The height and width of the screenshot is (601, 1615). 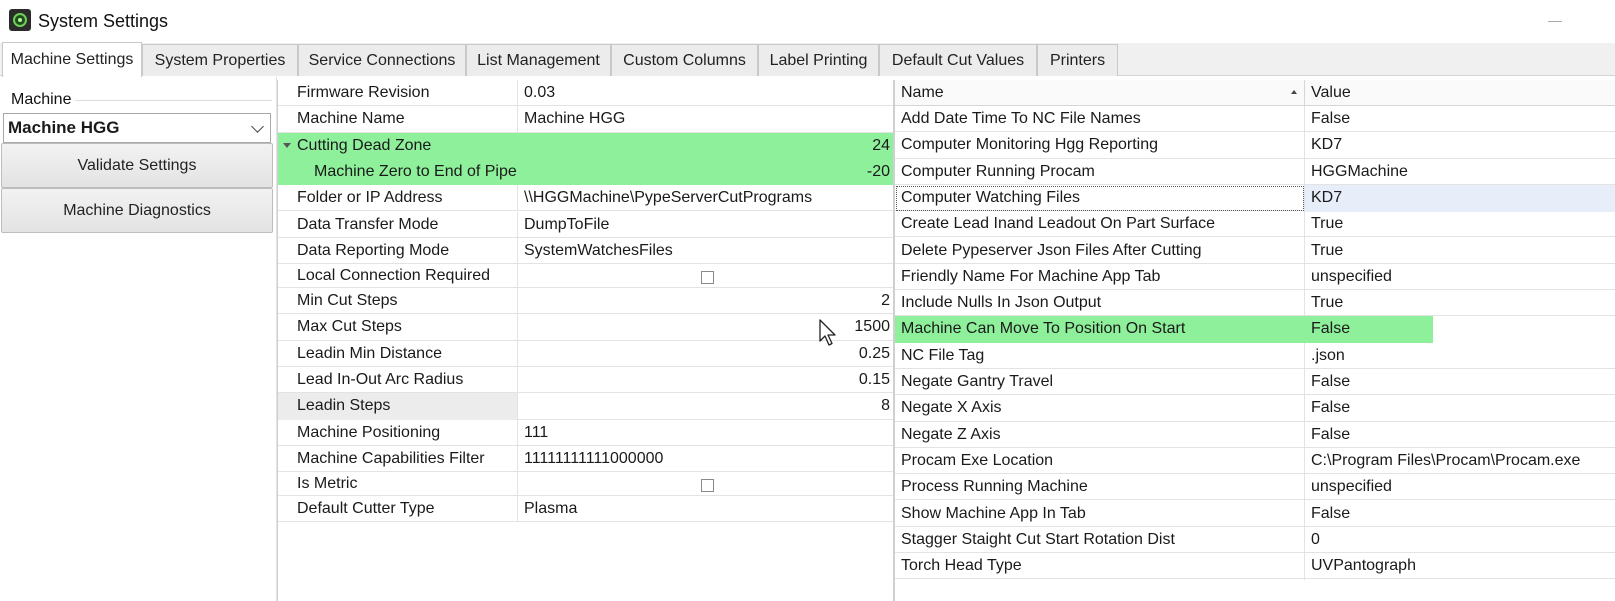 What do you see at coordinates (137, 165) in the screenshot?
I see `validate-settings-button: Validate Settings` at bounding box center [137, 165].